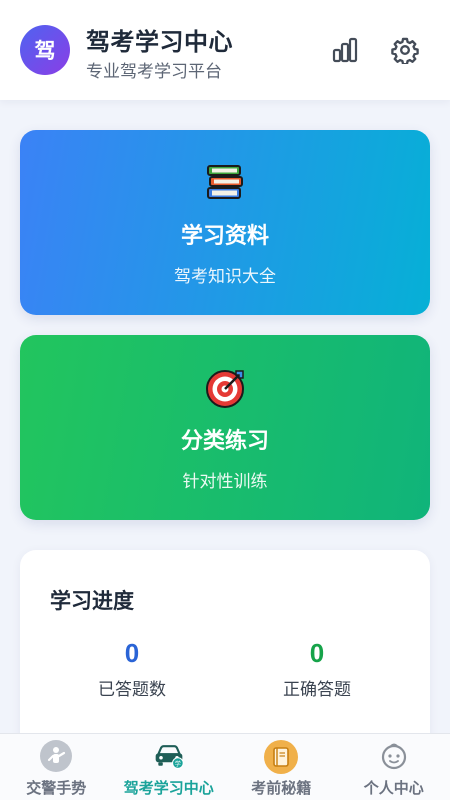 The width and height of the screenshot is (450, 800). What do you see at coordinates (132, 669) in the screenshot?
I see `answered-count-stat: 0 已答题数` at bounding box center [132, 669].